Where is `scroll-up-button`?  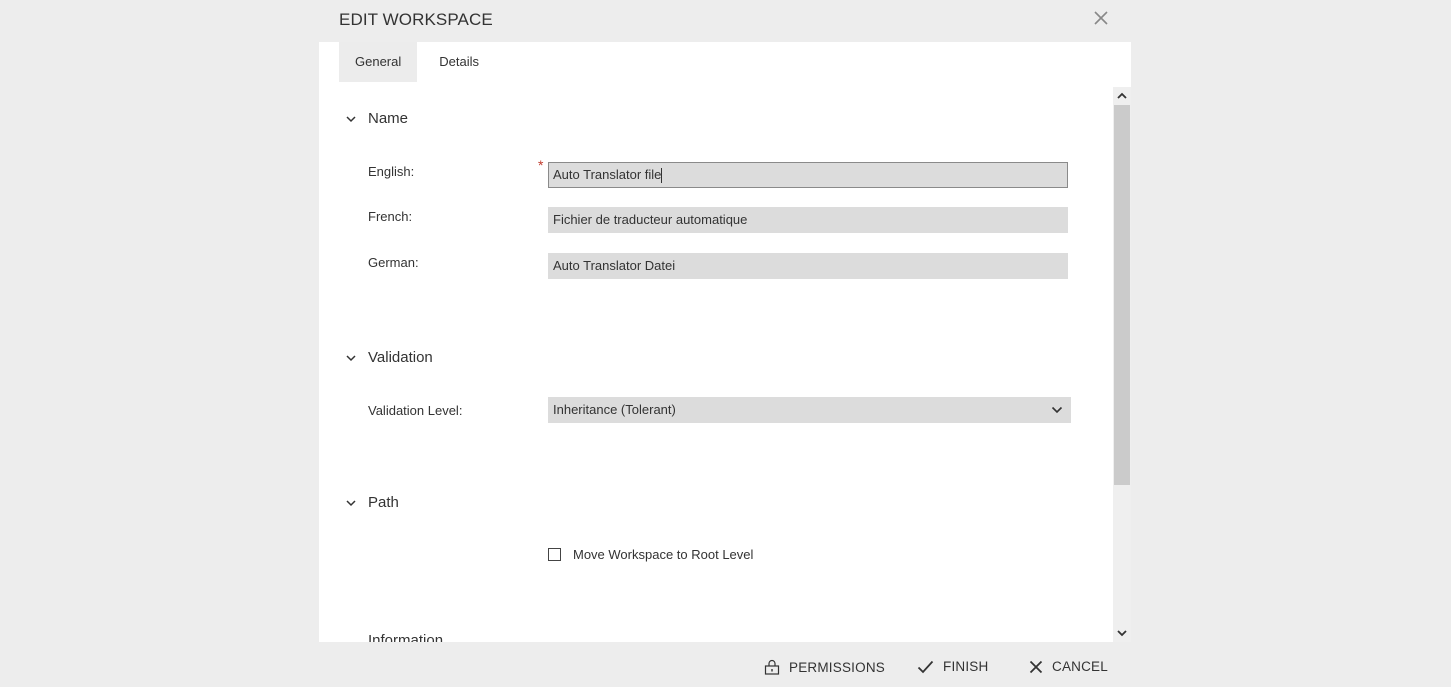
scroll-up-button is located at coordinates (1122, 96).